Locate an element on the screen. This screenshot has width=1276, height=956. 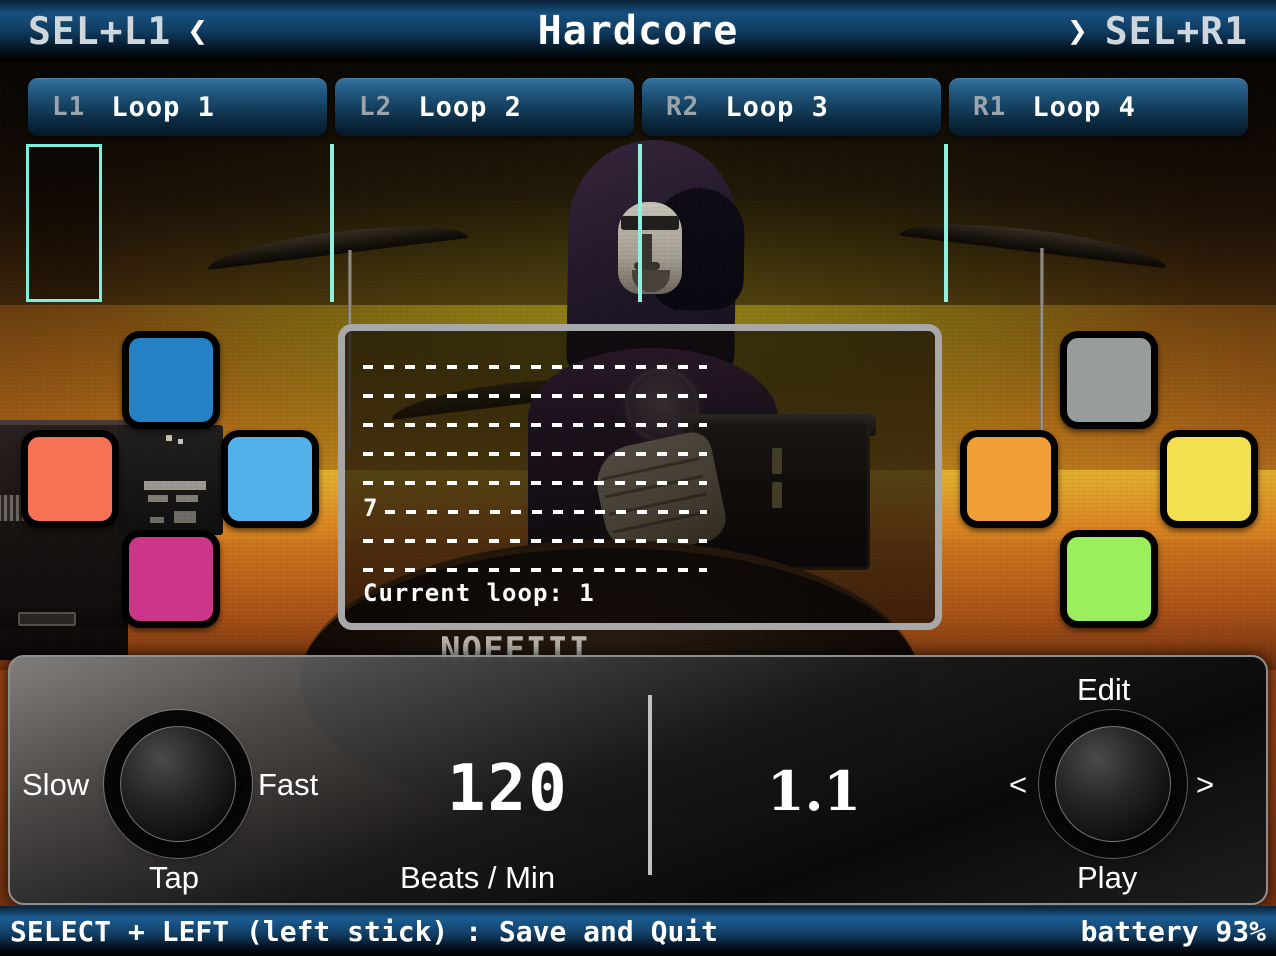
top-bar-left: SEL+L1 ❮ is located at coordinates (165, 31).